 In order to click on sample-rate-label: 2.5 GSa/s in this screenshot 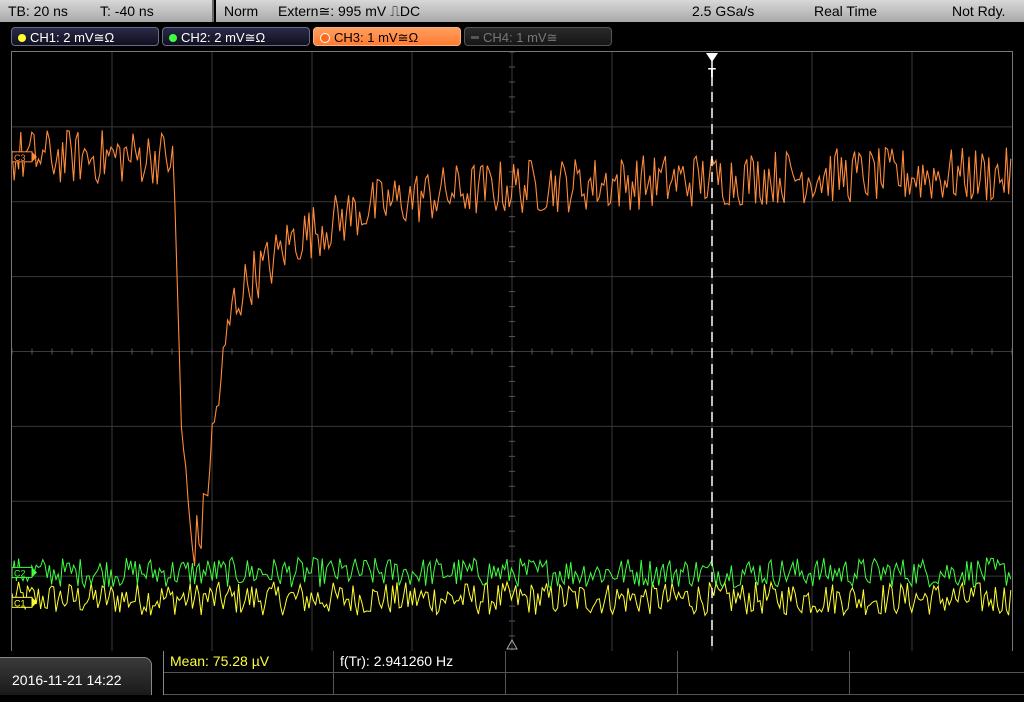, I will do `click(723, 11)`.